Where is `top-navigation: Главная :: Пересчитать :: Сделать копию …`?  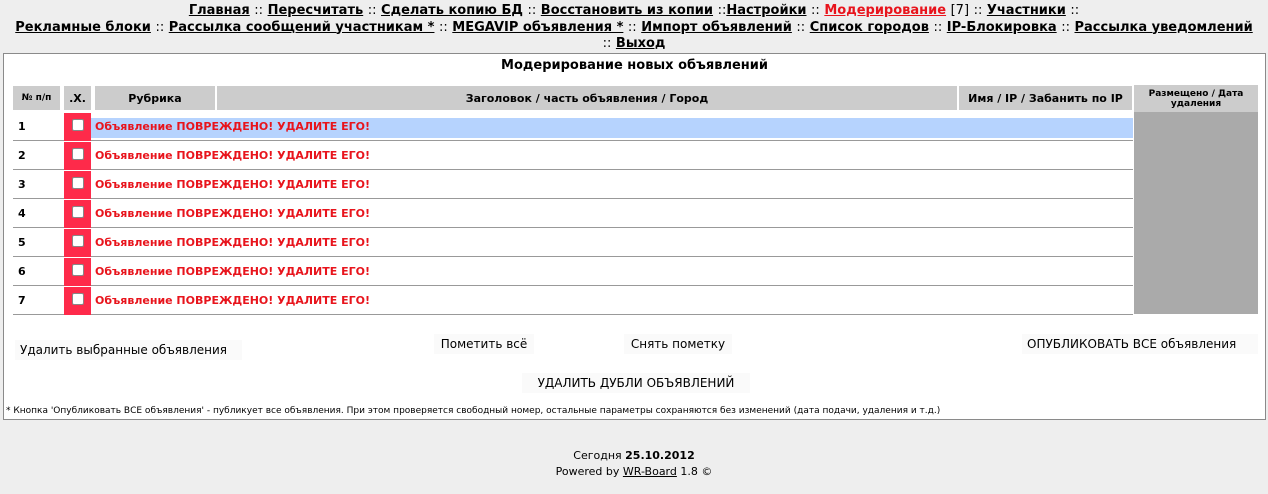 top-navigation: Главная :: Пересчитать :: Сделать копию … is located at coordinates (634, 28).